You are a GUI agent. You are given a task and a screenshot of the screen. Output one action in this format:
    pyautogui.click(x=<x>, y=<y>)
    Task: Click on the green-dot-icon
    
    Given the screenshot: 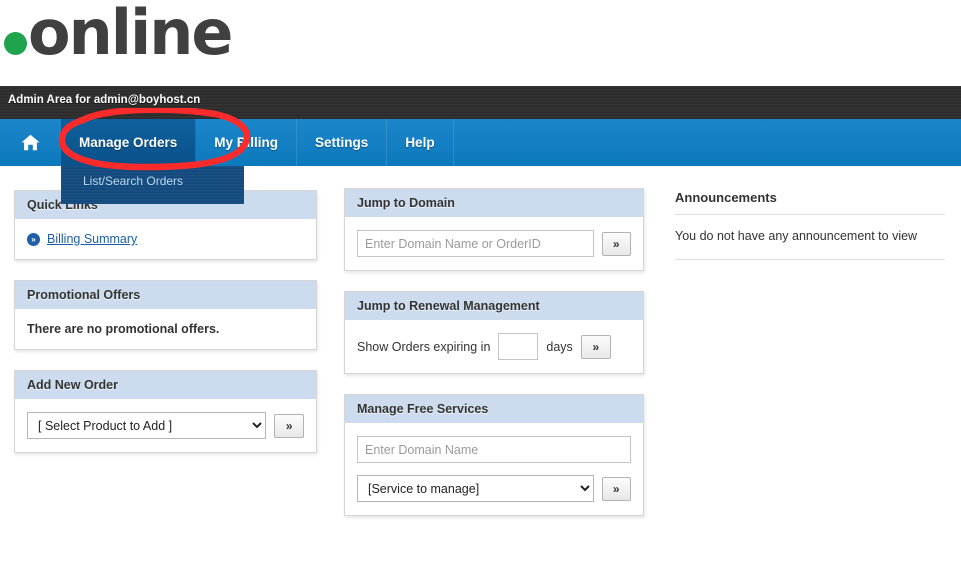 What is the action you would take?
    pyautogui.click(x=15, y=43)
    